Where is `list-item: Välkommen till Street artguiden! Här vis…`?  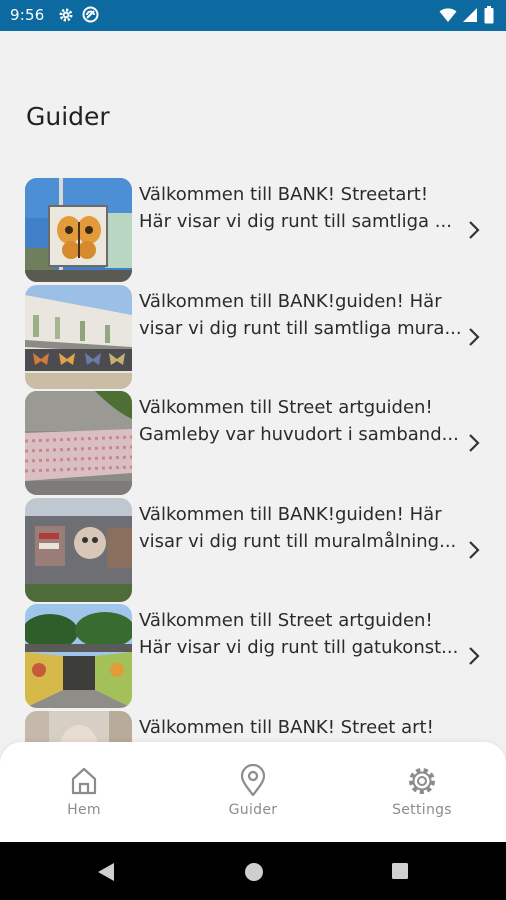
list-item: Välkommen till Street artguiden! Här vis… is located at coordinates (253, 657).